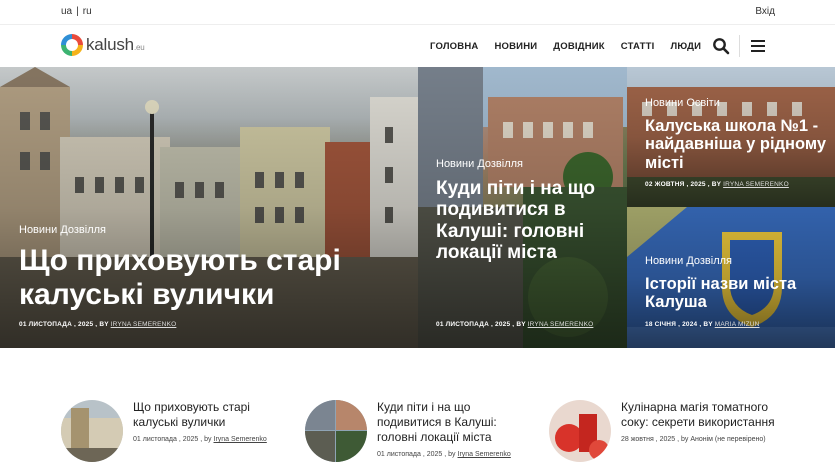 This screenshot has width=835, height=469. Describe the element at coordinates (87, 11) in the screenshot. I see `lang-ru-link: ru` at that location.